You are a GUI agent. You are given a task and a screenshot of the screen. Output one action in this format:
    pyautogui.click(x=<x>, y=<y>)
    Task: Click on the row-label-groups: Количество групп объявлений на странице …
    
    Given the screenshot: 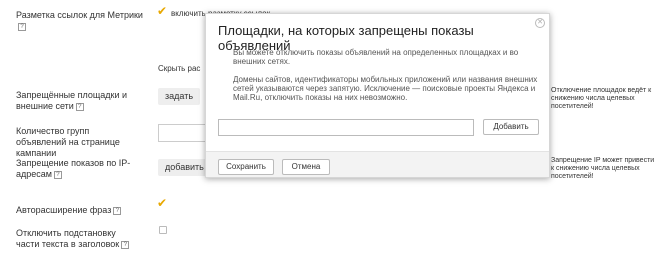 What is the action you would take?
    pyautogui.click(x=68, y=142)
    